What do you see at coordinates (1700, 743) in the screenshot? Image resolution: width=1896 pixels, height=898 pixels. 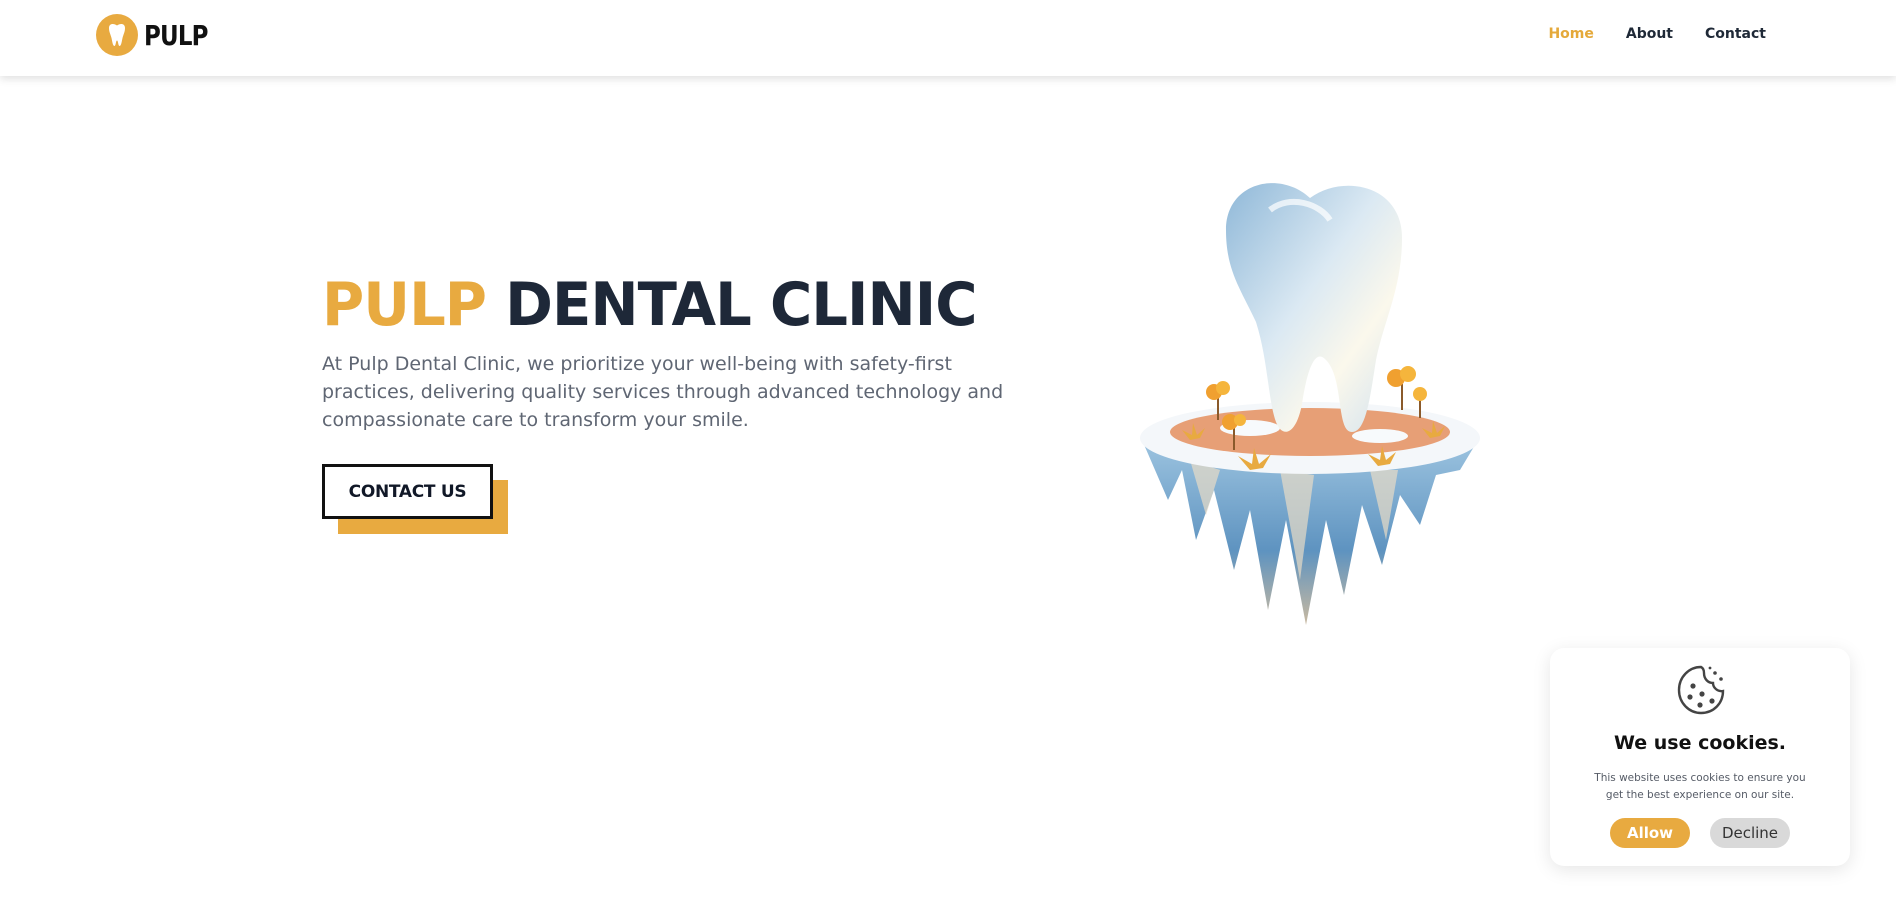 I see `cookie-title: We use cookies.` at bounding box center [1700, 743].